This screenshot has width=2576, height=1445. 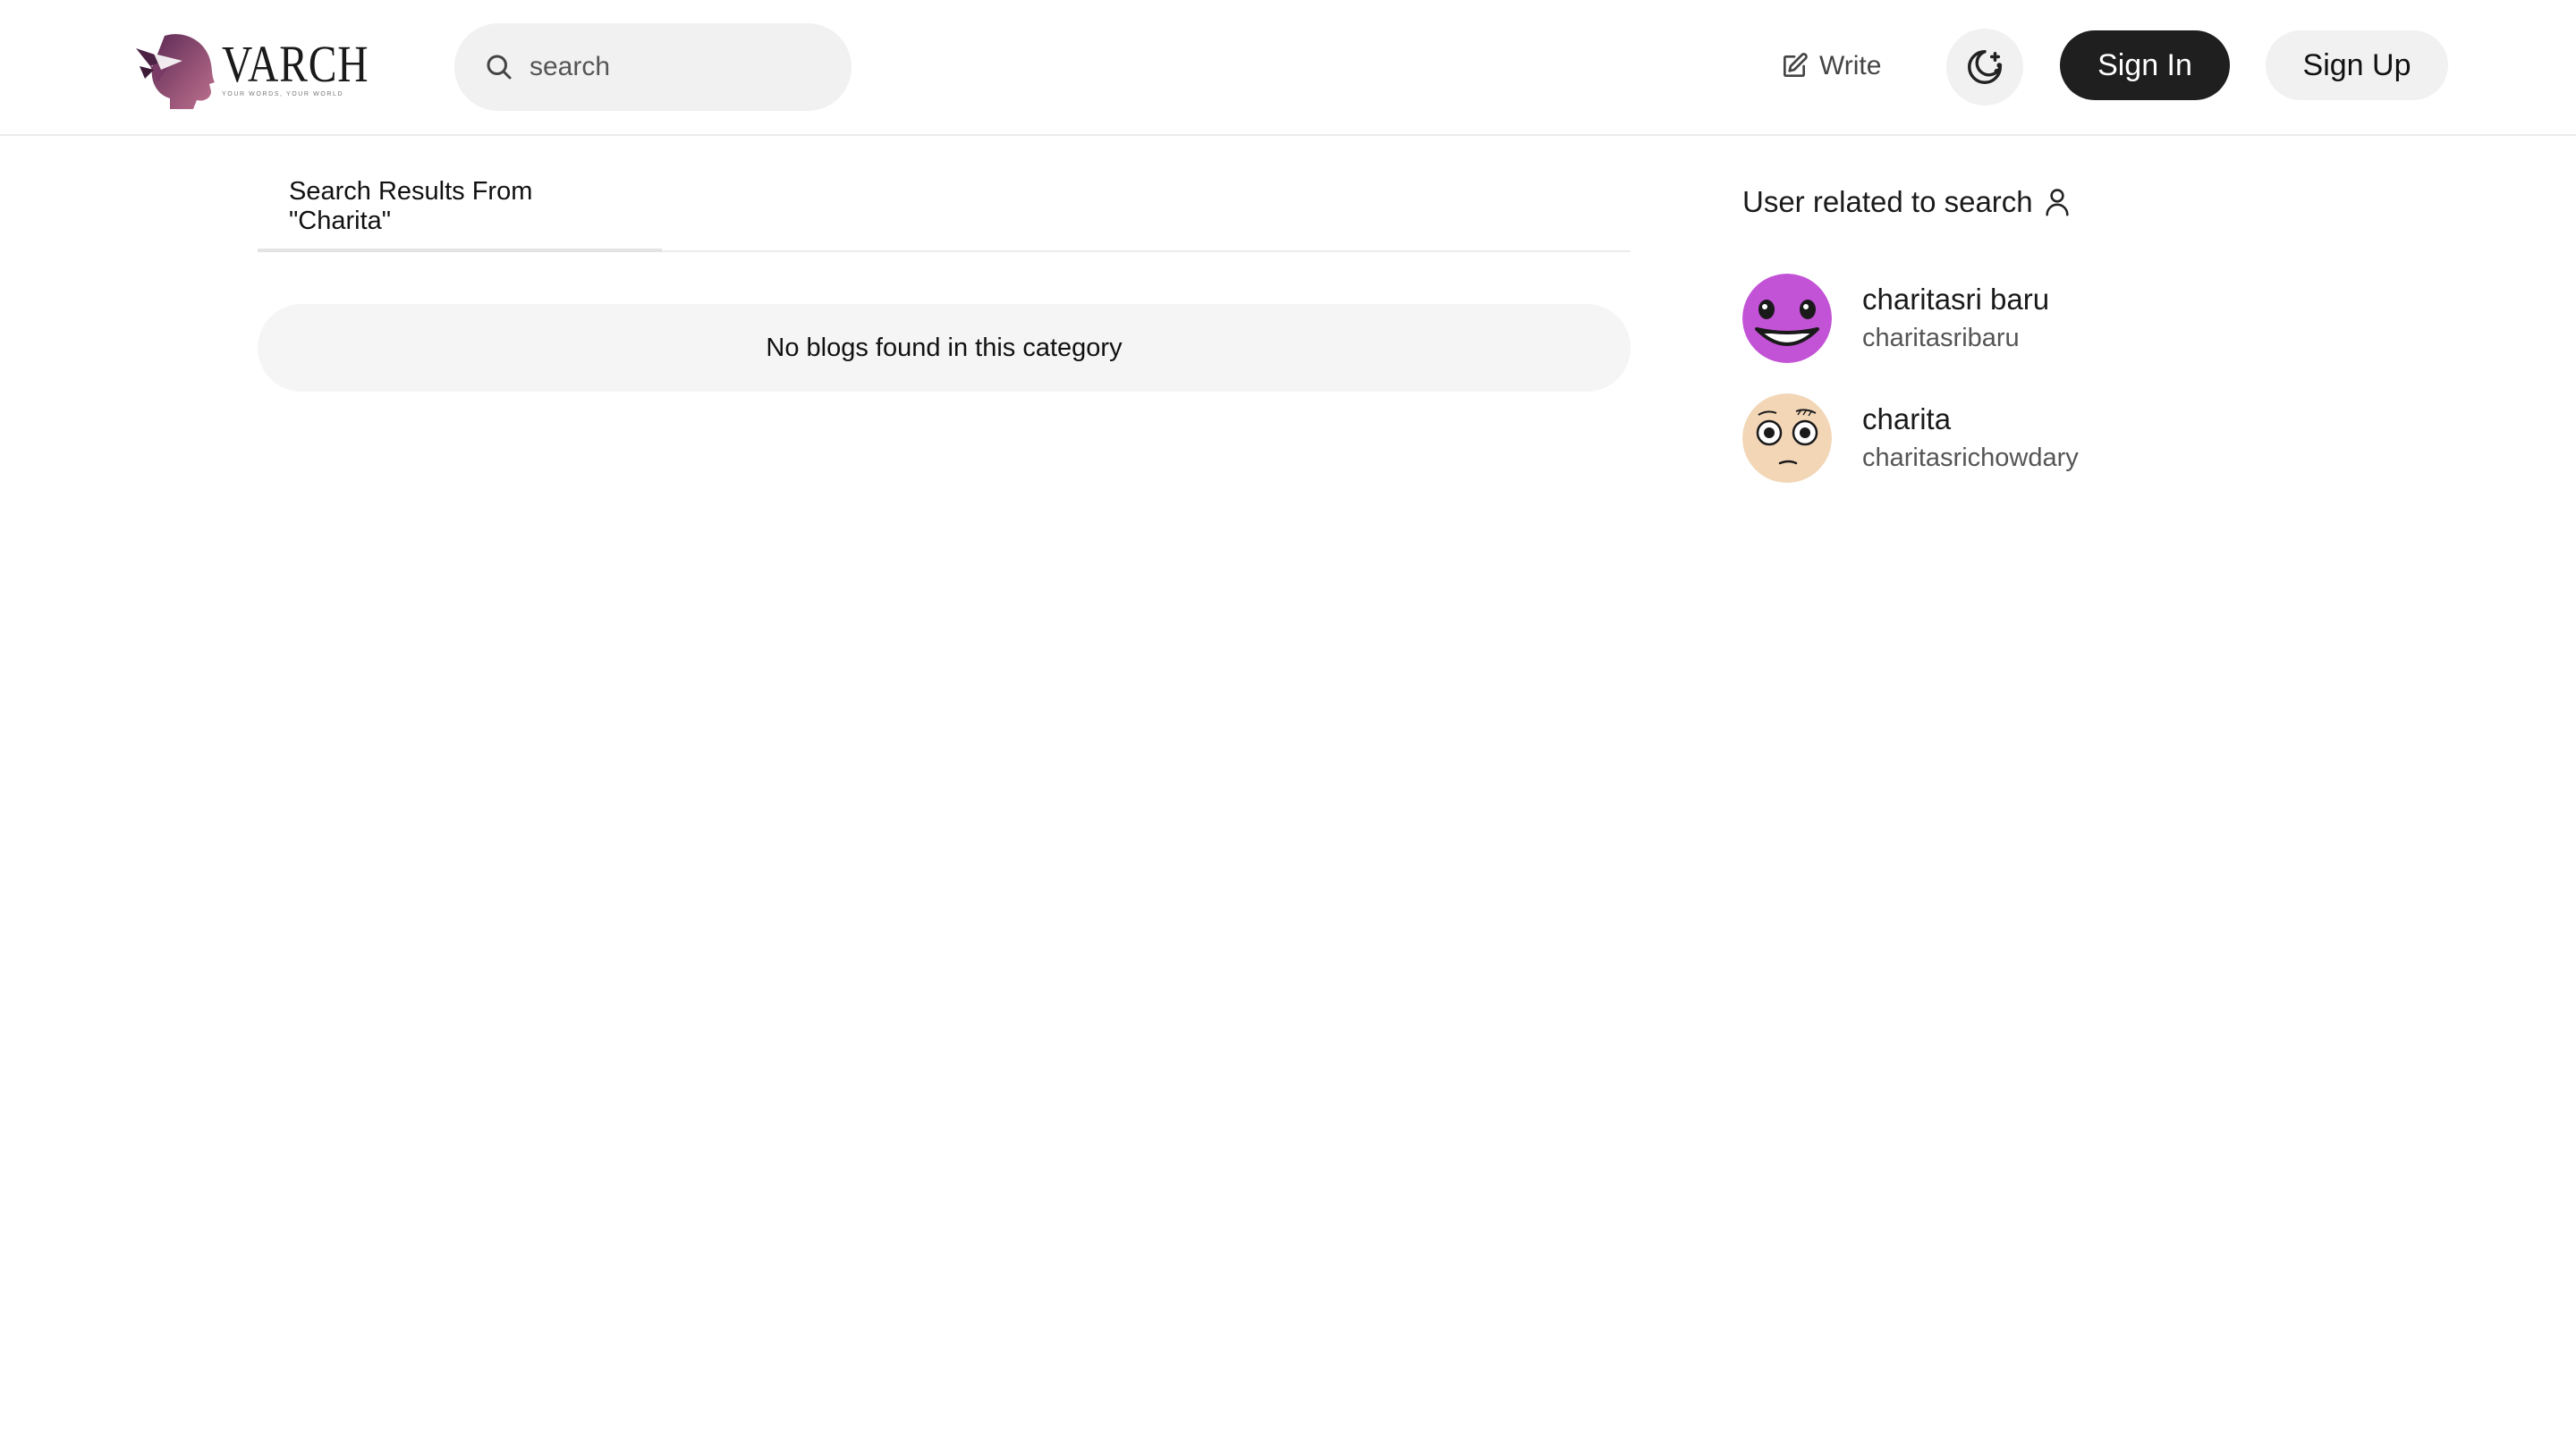 I want to click on tab-search-results: Search Results From "Charita", so click(x=460, y=208).